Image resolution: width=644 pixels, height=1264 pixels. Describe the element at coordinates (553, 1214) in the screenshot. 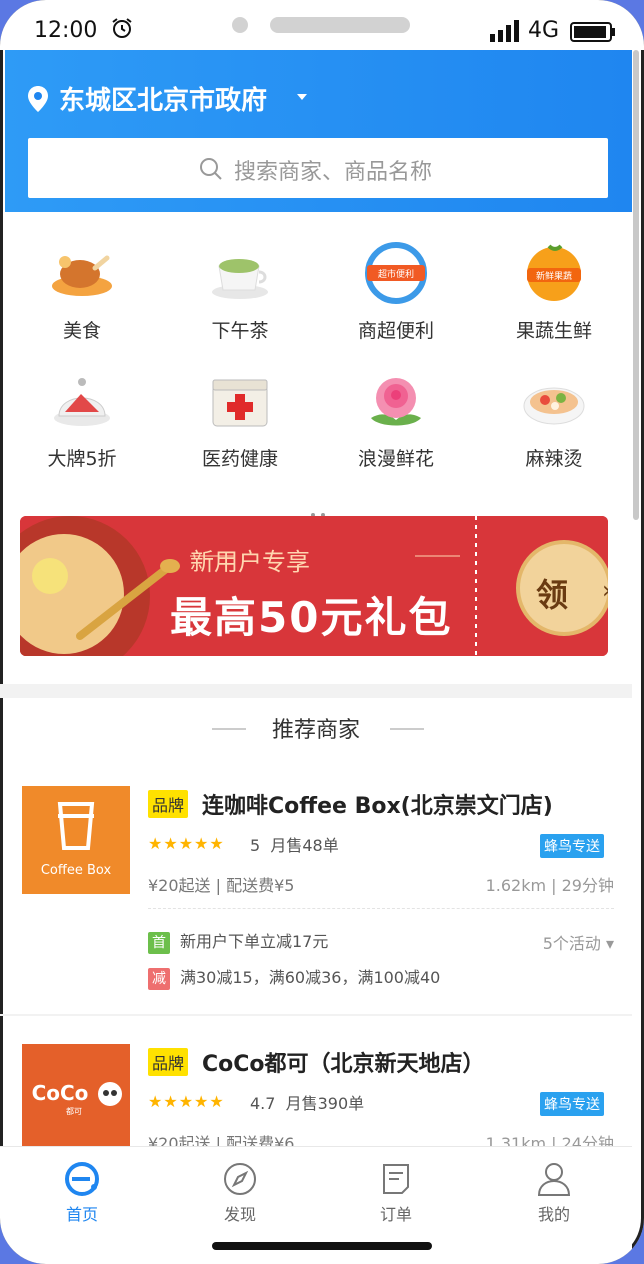

I see `tab-label: 我的` at that location.